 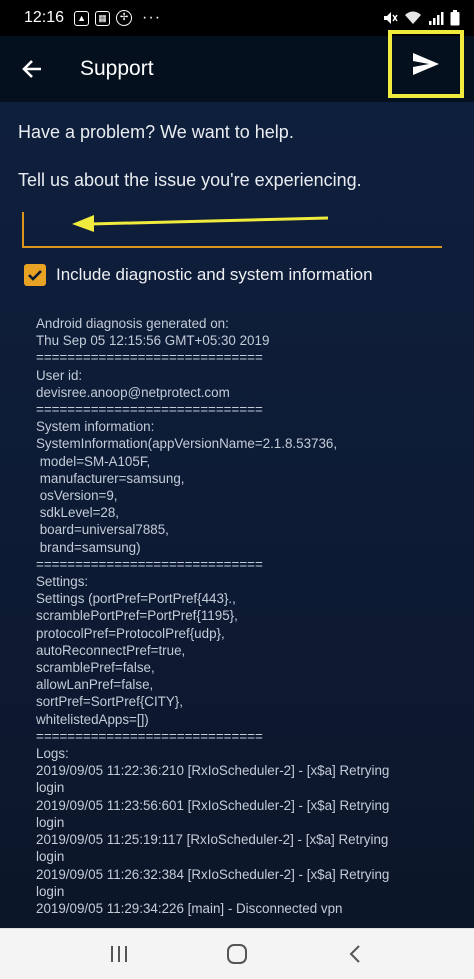 I want to click on arrow-left-icon, so click(x=31, y=69).